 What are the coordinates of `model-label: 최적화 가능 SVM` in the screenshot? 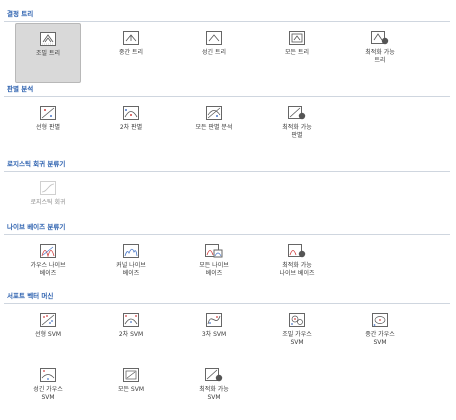 It's located at (214, 393).